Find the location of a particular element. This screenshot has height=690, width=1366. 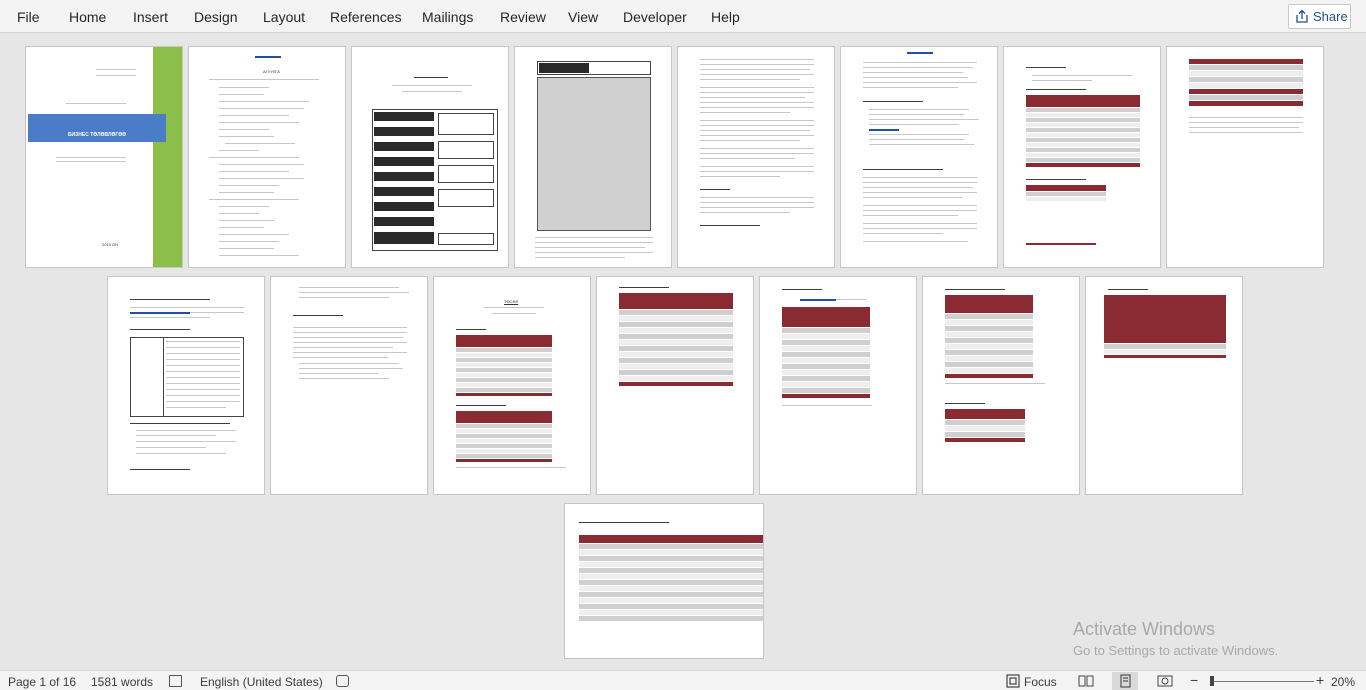

page-15-table is located at coordinates (1164, 385).